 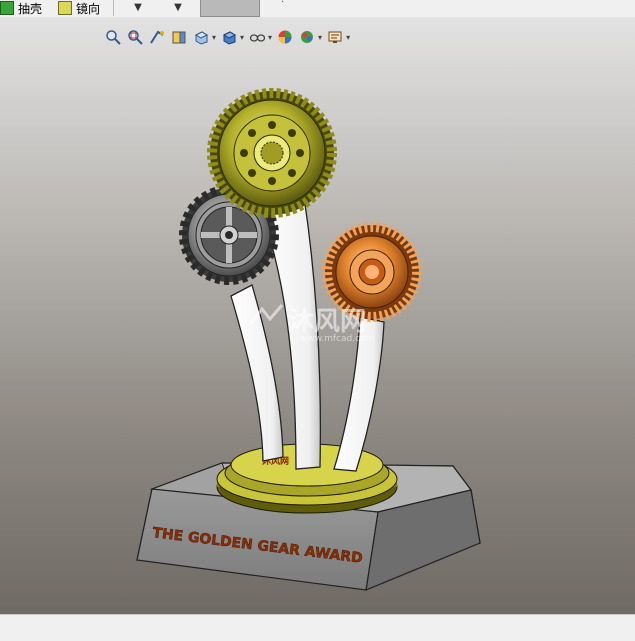 What do you see at coordinates (317, 627) in the screenshot?
I see `status-bar` at bounding box center [317, 627].